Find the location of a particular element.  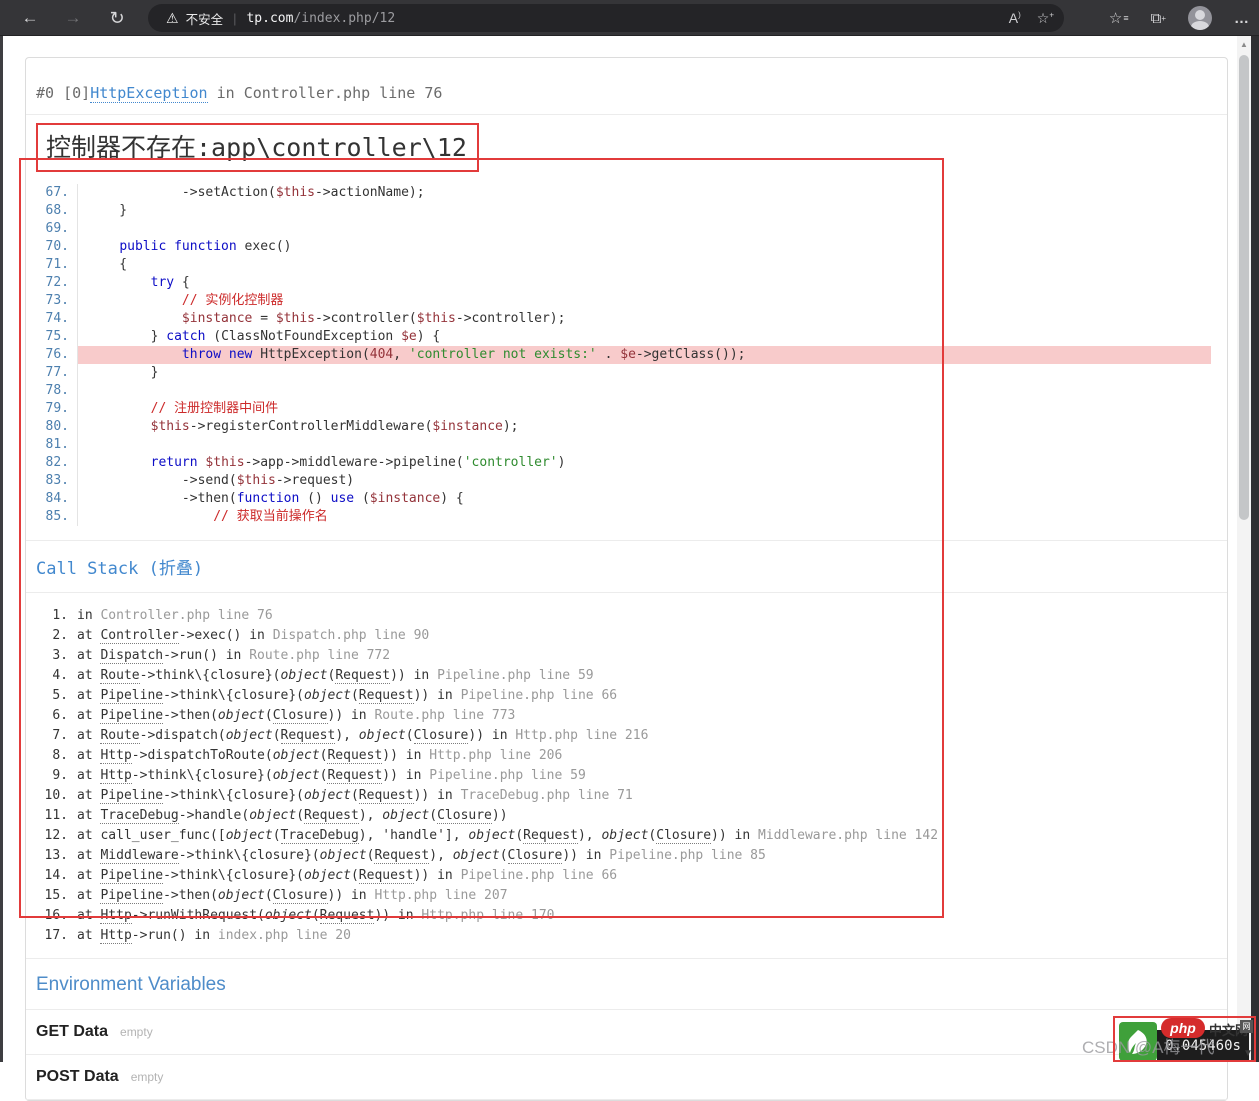

trace-prefix: #0 [0] is located at coordinates (63, 93).